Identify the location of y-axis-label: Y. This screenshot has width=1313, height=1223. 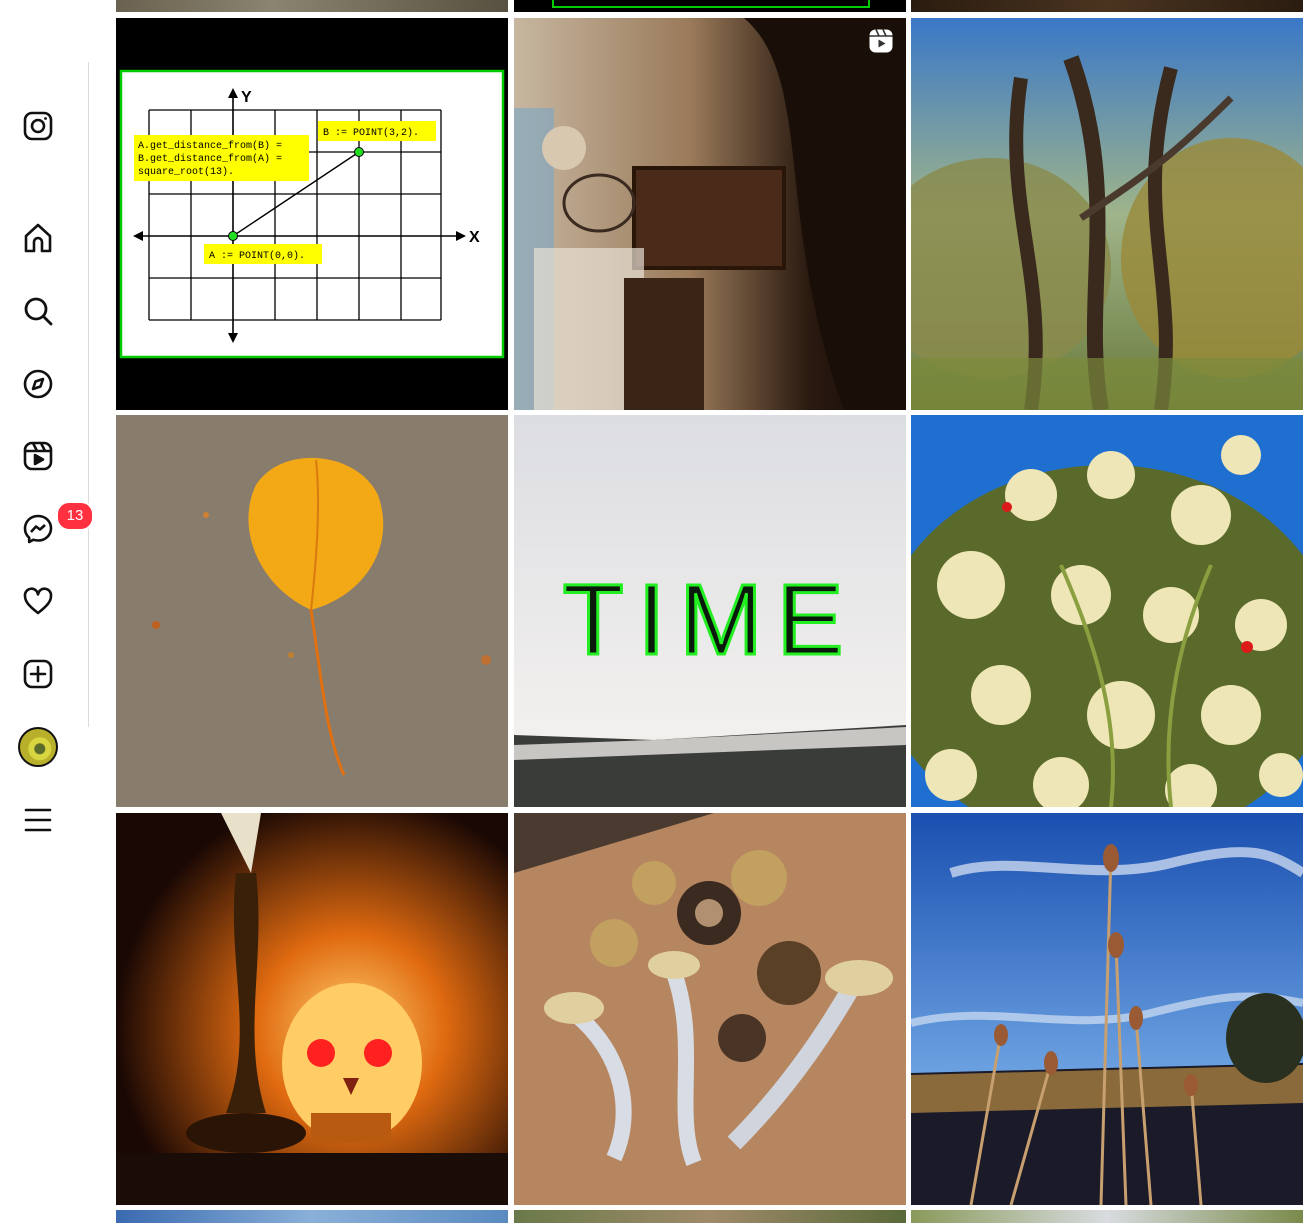
(246, 97).